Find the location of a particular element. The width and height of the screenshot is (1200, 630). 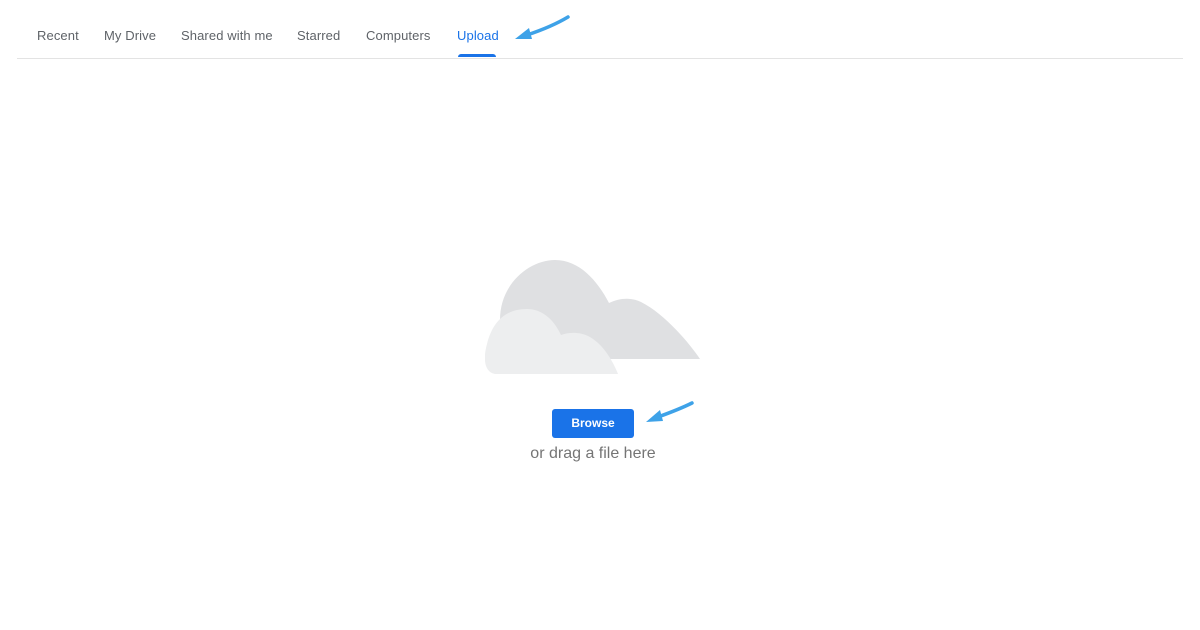

tab-computers: Computers is located at coordinates (398, 35).